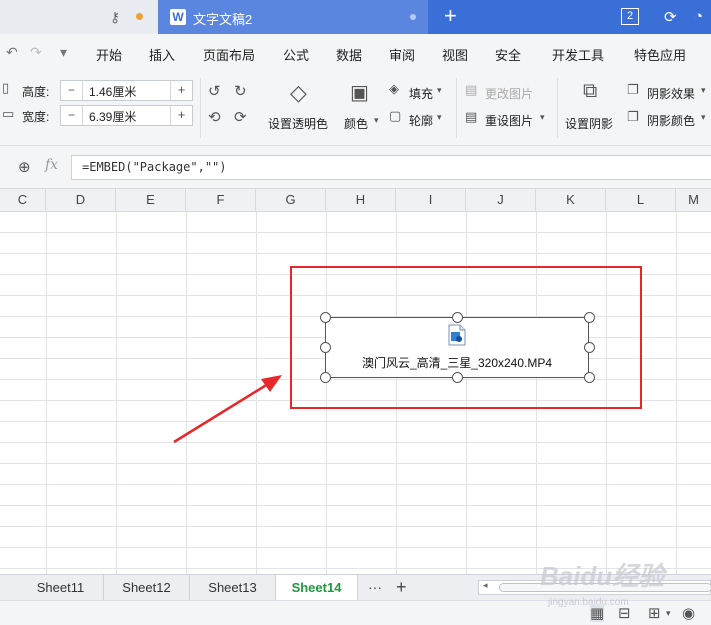 This screenshot has width=711, height=625. Describe the element at coordinates (115, 17) in the screenshot. I see `key-icon: ⚷` at that location.